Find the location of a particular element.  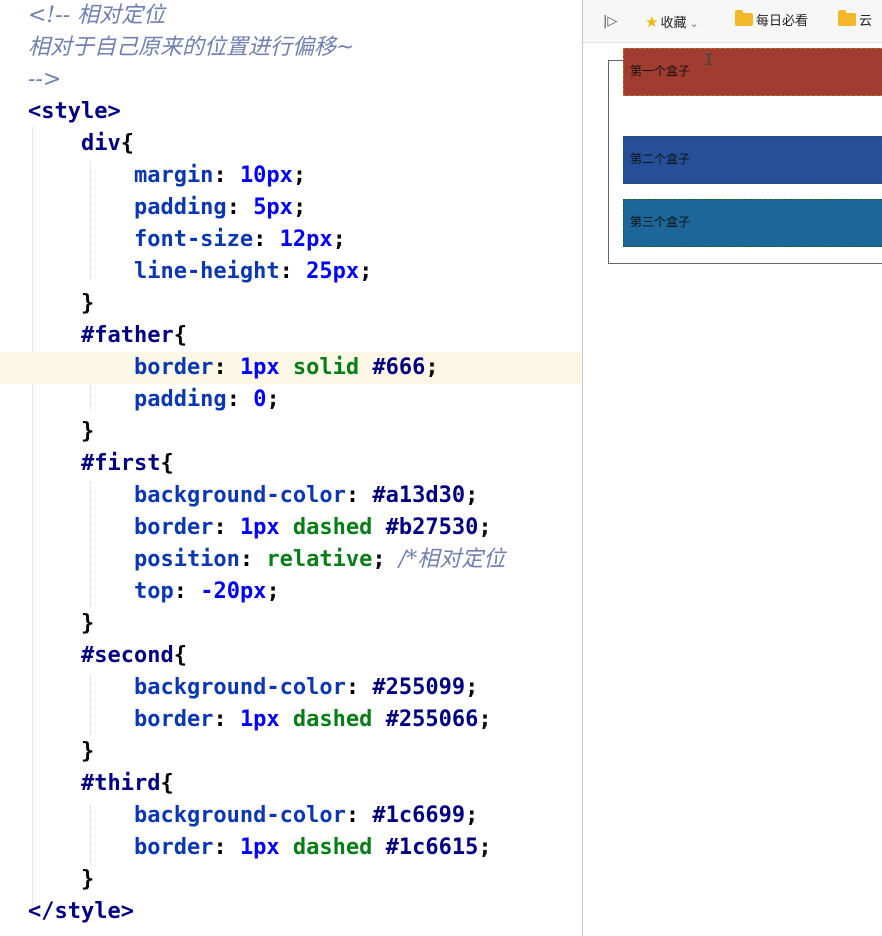

star-icon: ★ is located at coordinates (652, 22).